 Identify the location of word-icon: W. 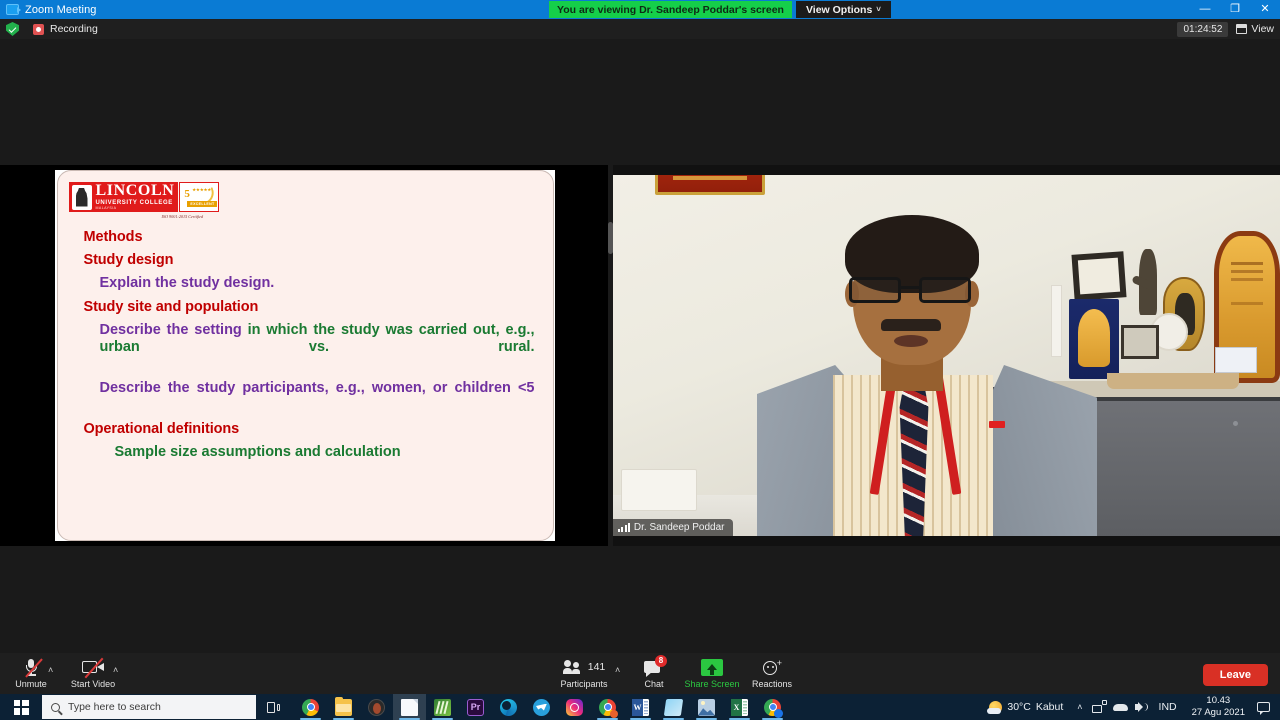
(640, 707).